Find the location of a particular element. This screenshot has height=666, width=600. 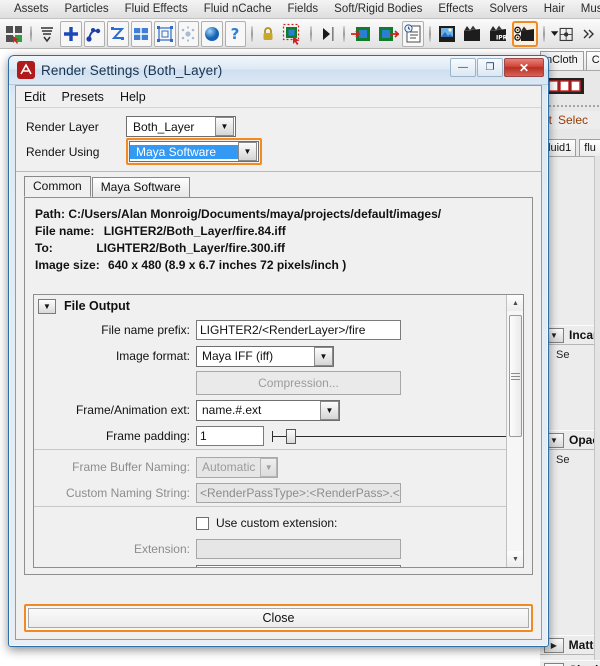

create-sphere-icon is located at coordinates (212, 33).